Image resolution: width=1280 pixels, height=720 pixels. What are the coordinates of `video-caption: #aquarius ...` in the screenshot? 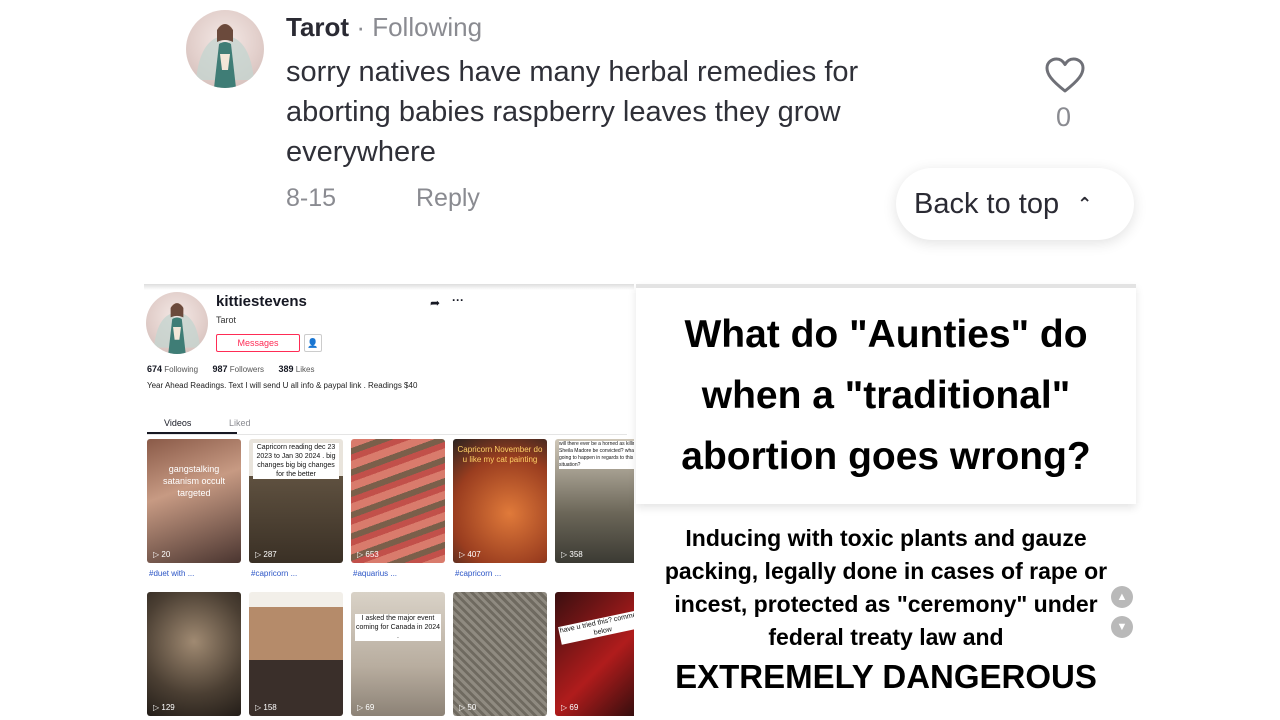 It's located at (375, 573).